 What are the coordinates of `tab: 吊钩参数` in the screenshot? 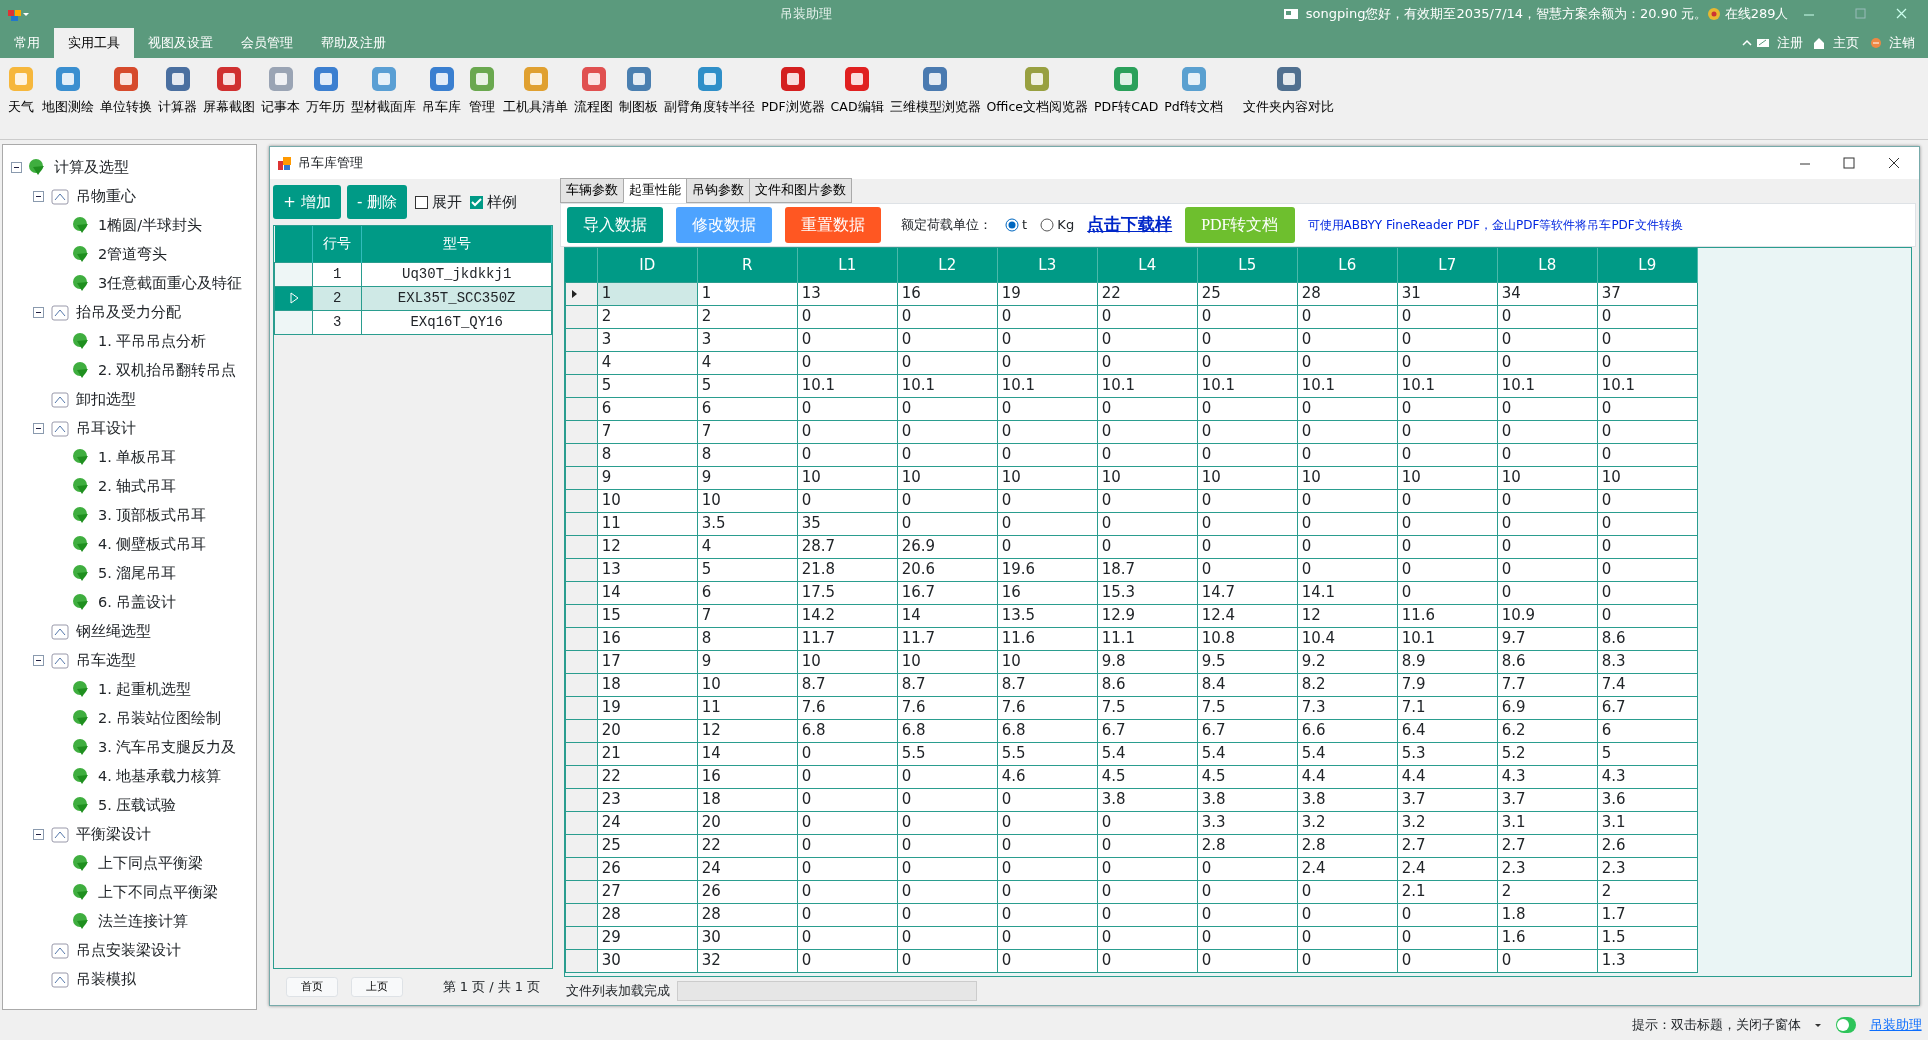 It's located at (717, 190).